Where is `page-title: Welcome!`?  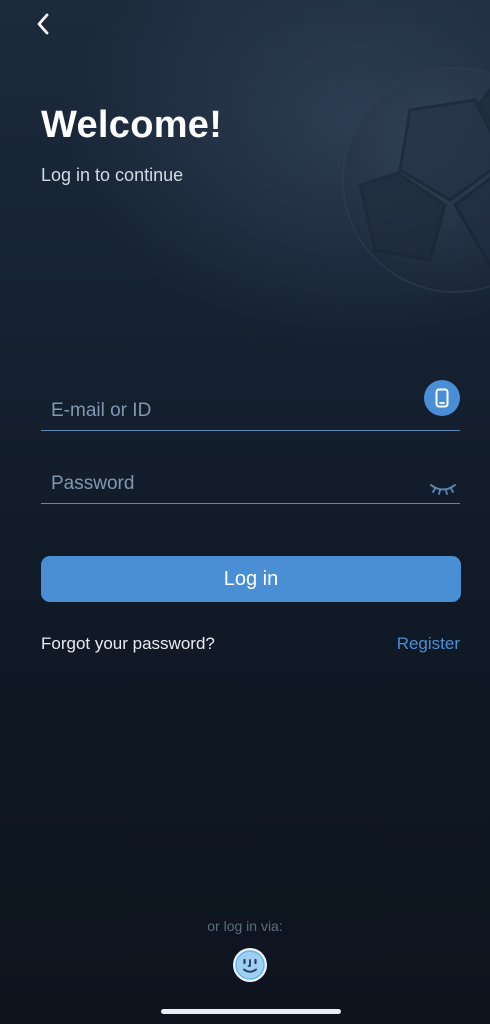
page-title: Welcome! is located at coordinates (132, 125).